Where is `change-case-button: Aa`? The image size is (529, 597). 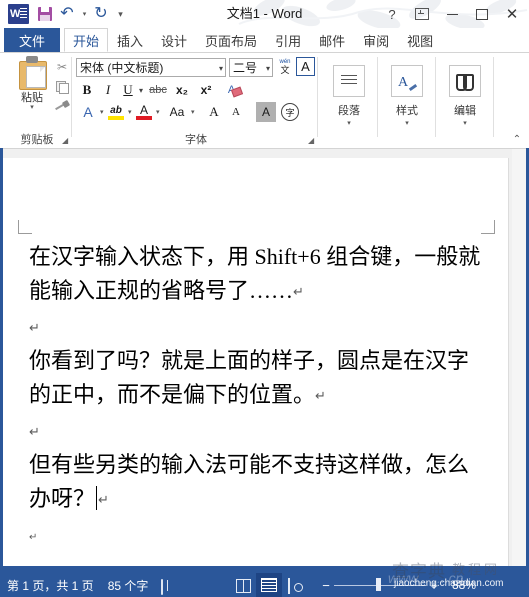
change-case-button: Aa is located at coordinates (177, 112).